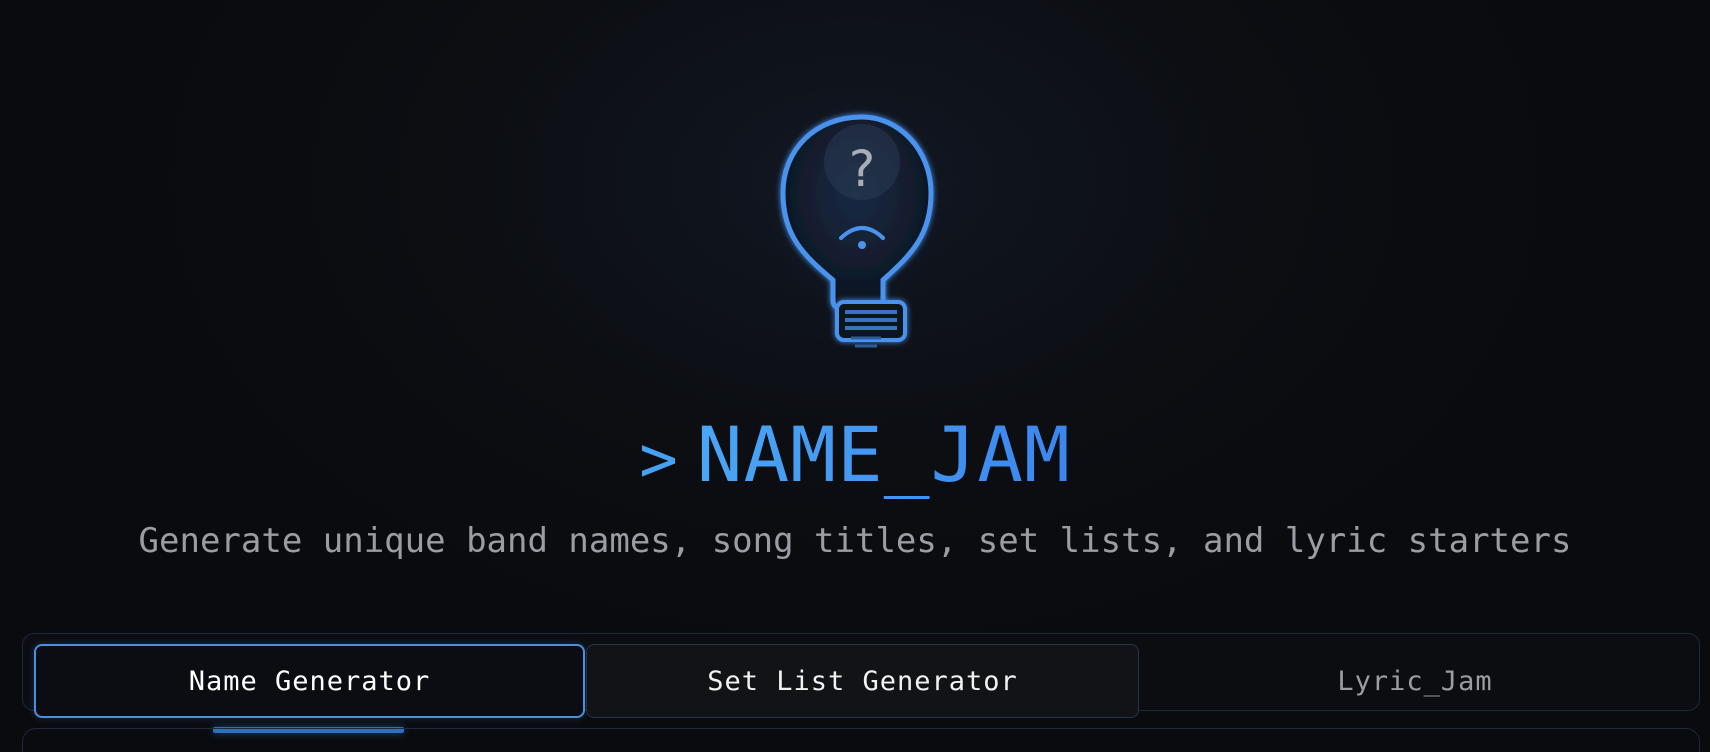  Describe the element at coordinates (857, 231) in the screenshot. I see `lightbulb-question-icon: ?` at that location.